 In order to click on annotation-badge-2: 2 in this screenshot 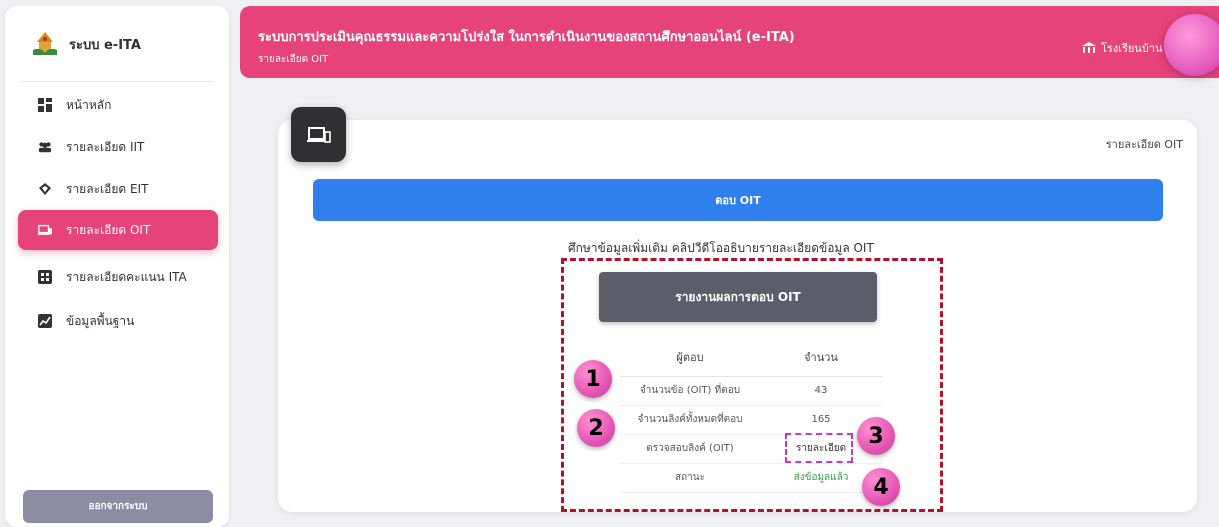, I will do `click(596, 428)`.